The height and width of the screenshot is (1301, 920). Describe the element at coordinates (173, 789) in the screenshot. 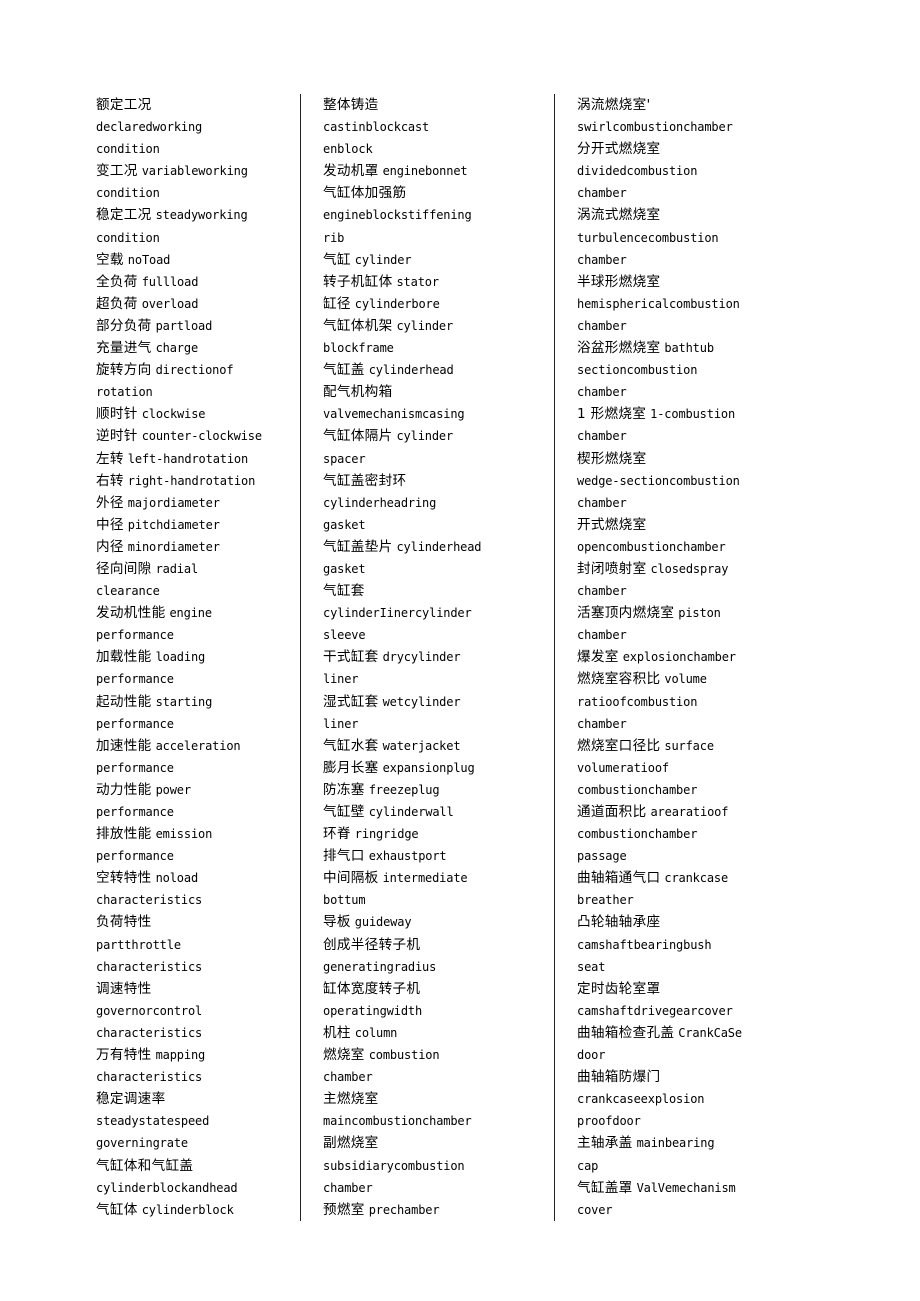

I see `term-english: power` at that location.